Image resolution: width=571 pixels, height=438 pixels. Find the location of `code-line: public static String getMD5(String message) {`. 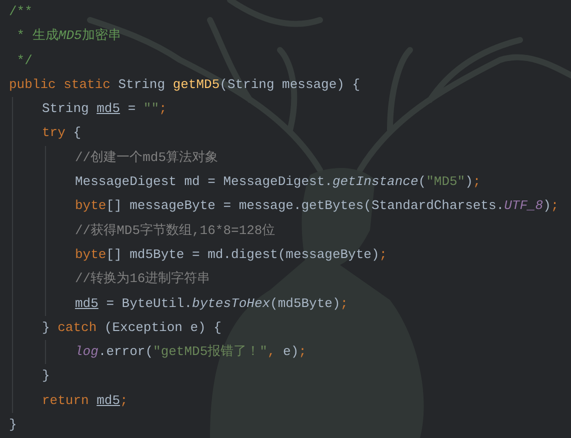

code-line: public static String getMD5(String message) { is located at coordinates (184, 85).